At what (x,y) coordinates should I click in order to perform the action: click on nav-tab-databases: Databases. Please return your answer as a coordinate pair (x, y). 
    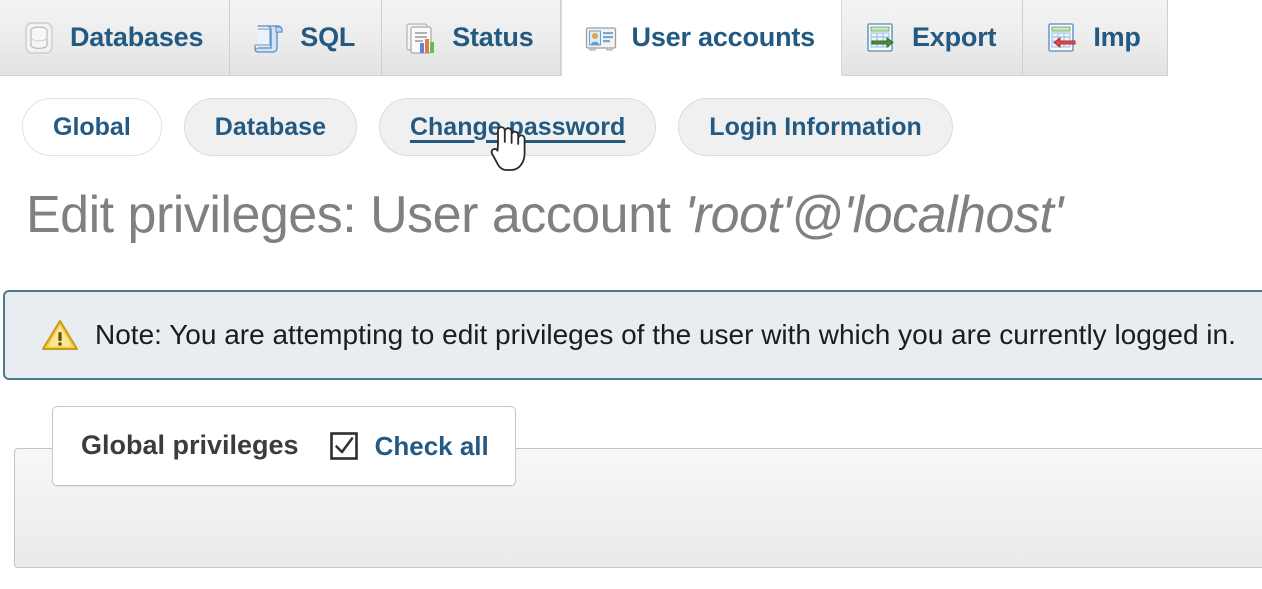
    Looking at the image, I should click on (115, 38).